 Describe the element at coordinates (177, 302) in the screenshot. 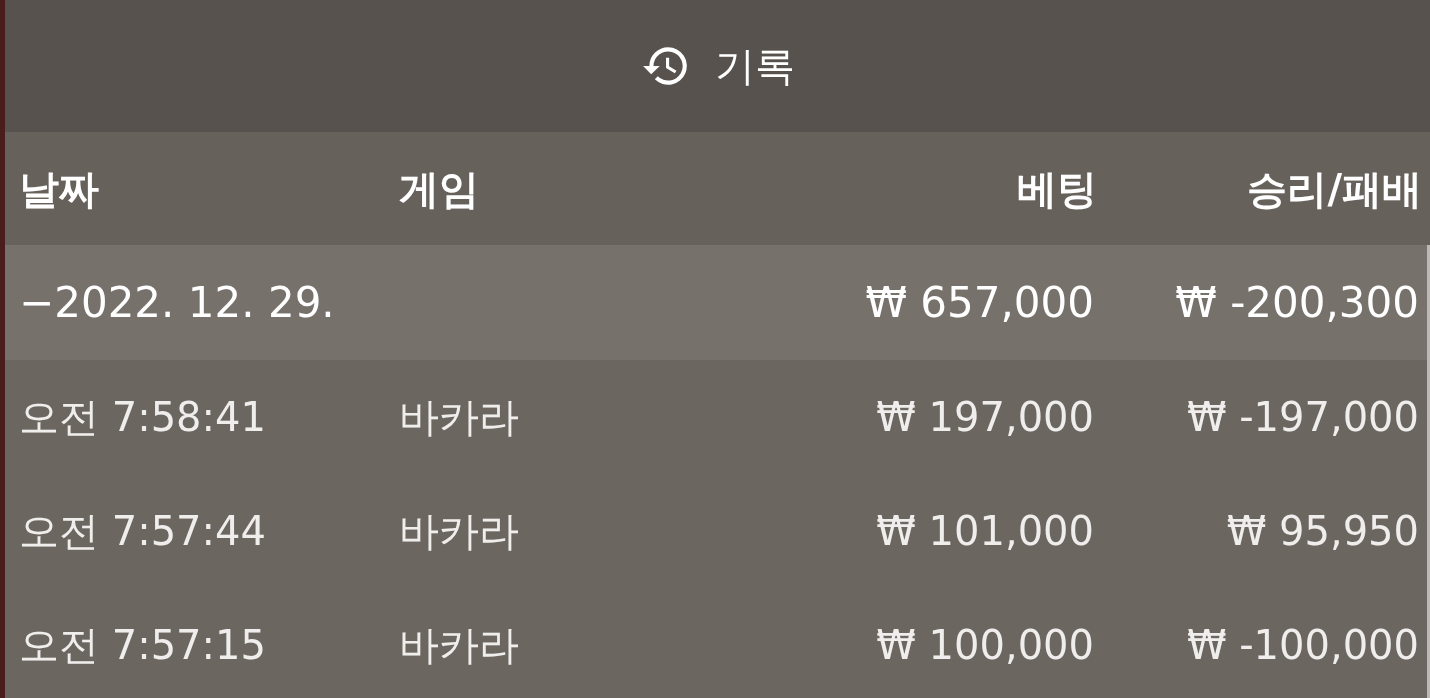

I see `group-date: −2022. 12. 29.` at that location.